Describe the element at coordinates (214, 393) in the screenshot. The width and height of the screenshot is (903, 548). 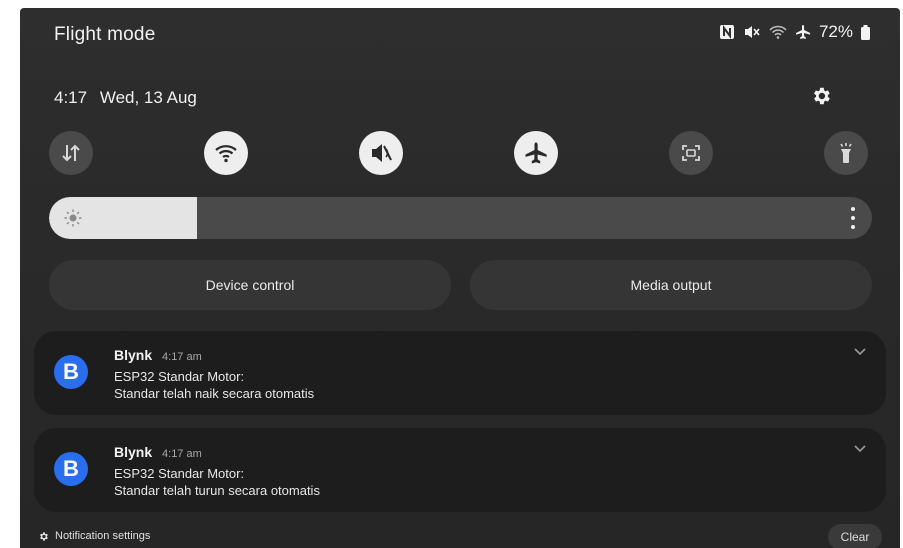
I see `notification-body: Standar telah naik secara otomatis` at that location.